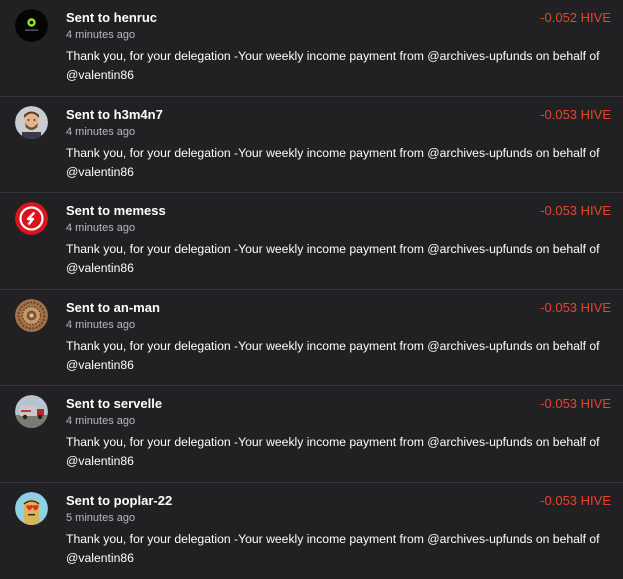 The width and height of the screenshot is (623, 579). What do you see at coordinates (31, 315) in the screenshot?
I see `mandala-pattern-icon` at bounding box center [31, 315].